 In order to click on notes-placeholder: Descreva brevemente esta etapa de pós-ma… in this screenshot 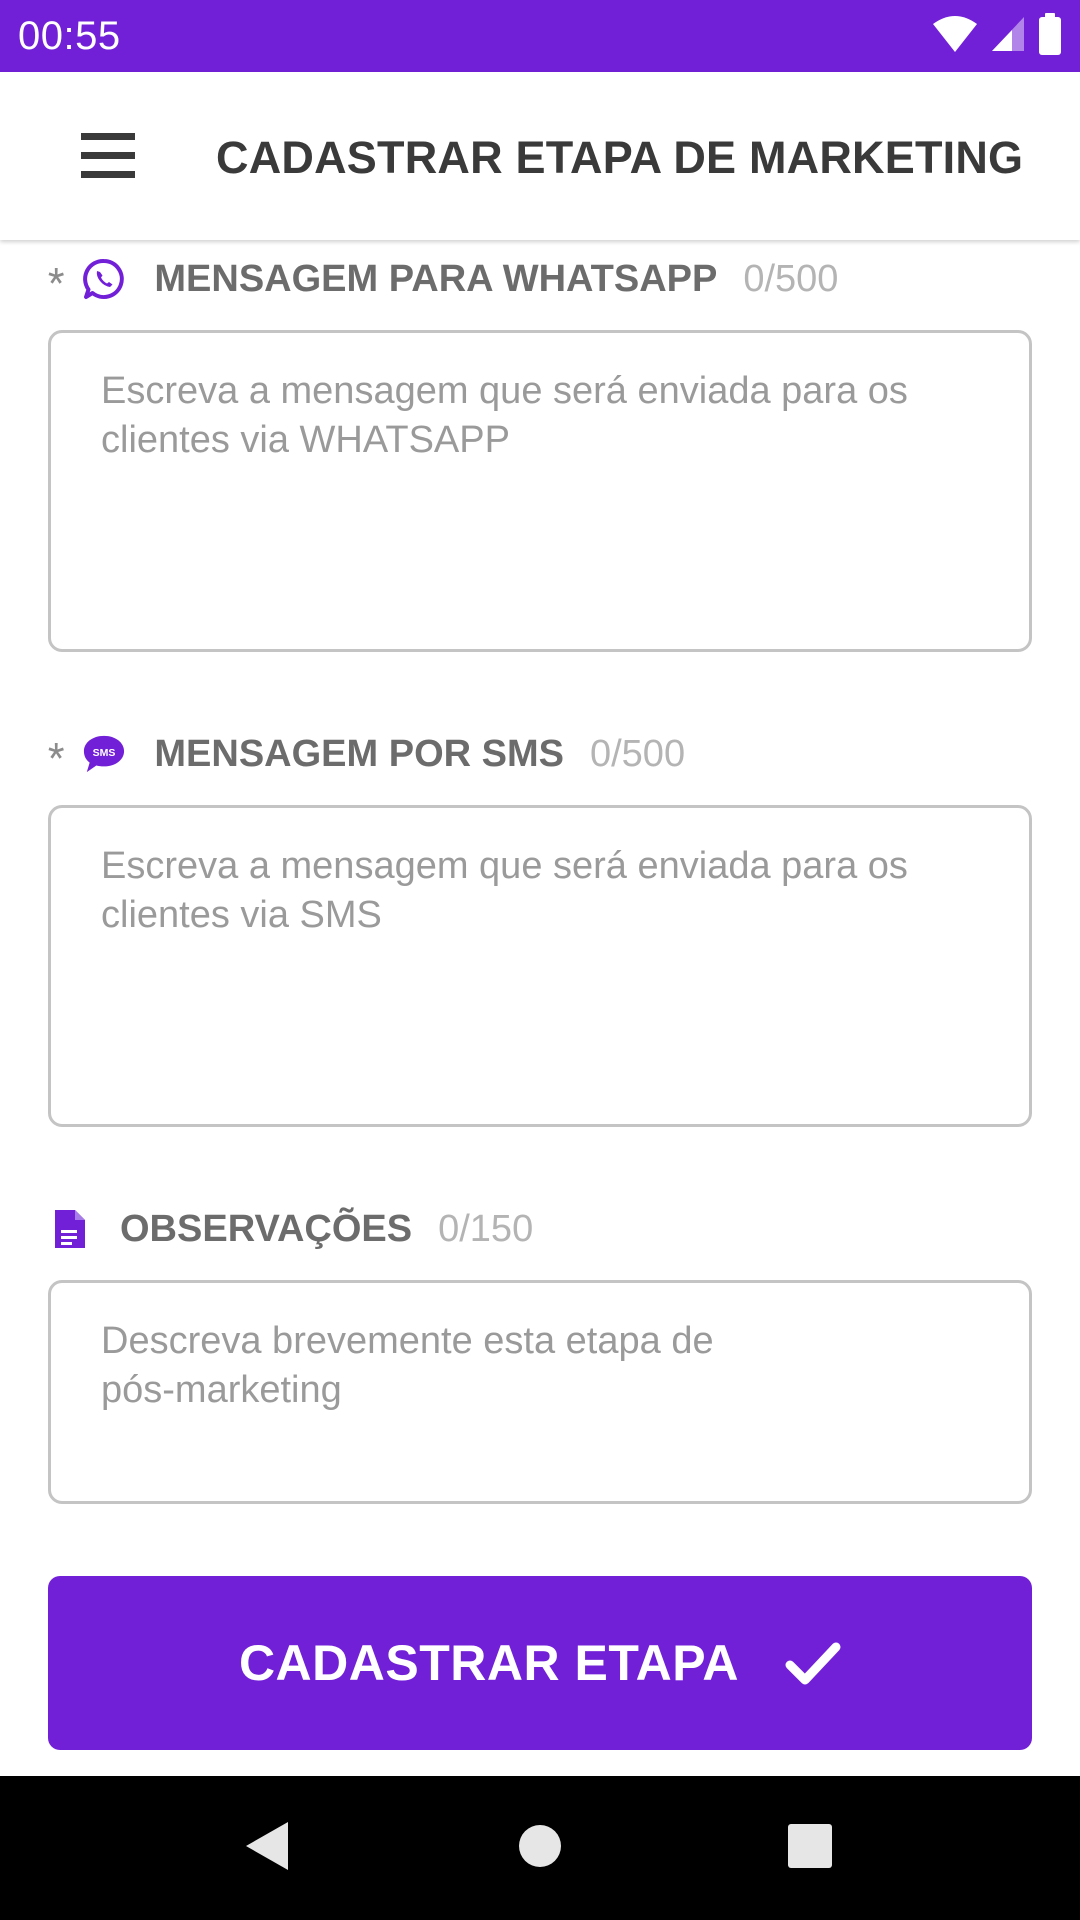, I will do `click(407, 1365)`.